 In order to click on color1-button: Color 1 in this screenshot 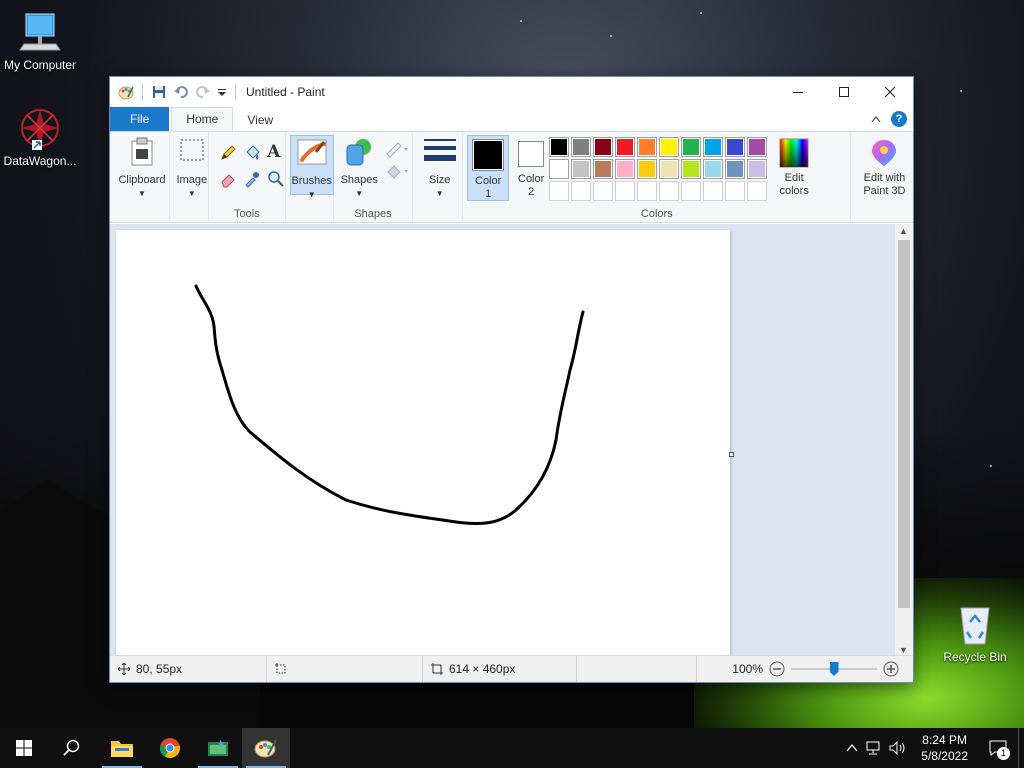, I will do `click(488, 168)`.